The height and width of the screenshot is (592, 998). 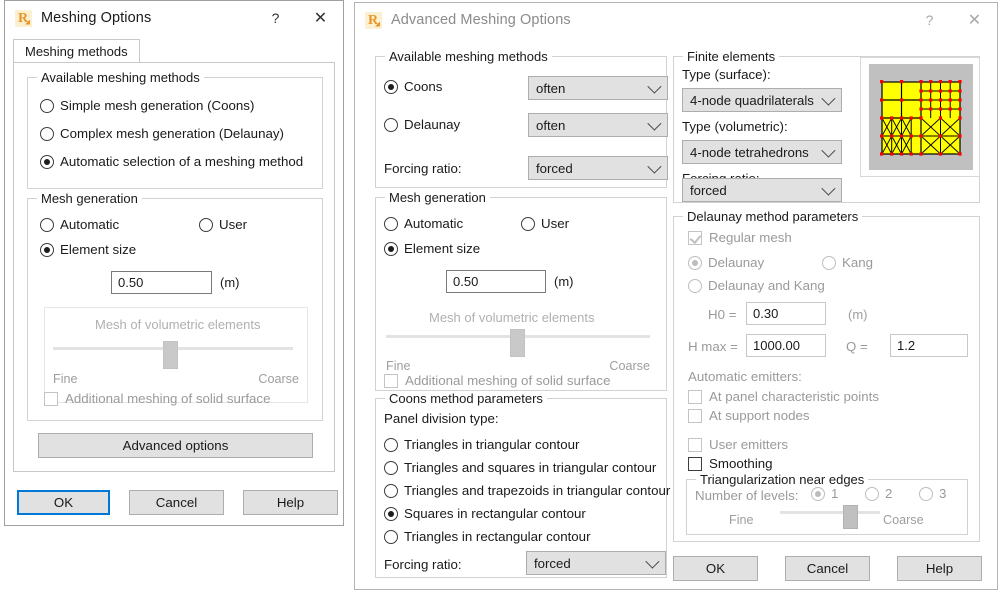 I want to click on tab-meshing-methods: Meshing methods, so click(x=76, y=51).